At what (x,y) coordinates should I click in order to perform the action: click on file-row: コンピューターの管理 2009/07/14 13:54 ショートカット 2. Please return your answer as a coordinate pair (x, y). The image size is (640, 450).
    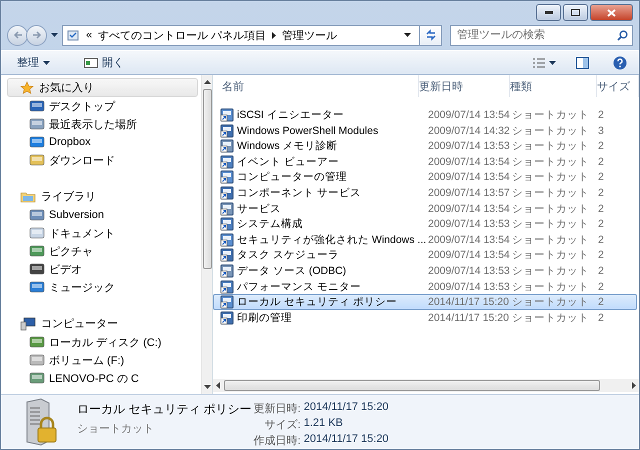
    Looking at the image, I should click on (425, 177).